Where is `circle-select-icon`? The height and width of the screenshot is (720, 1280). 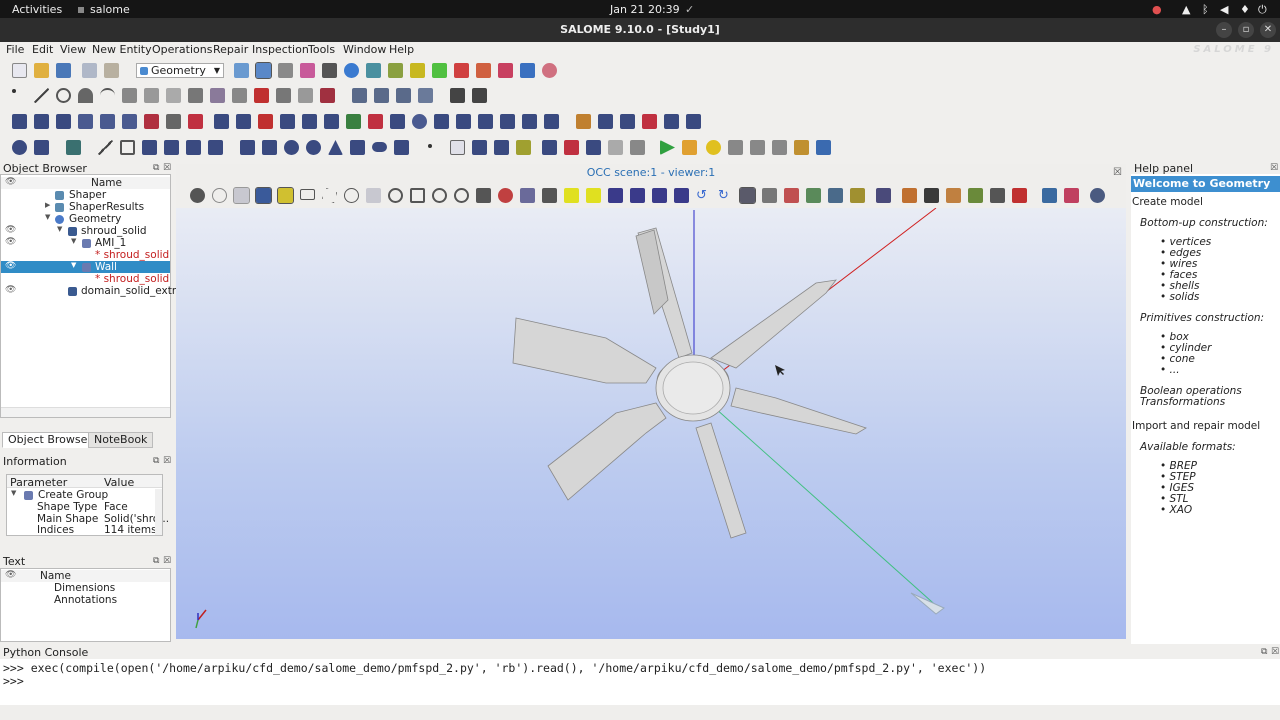 circle-select-icon is located at coordinates (351, 195).